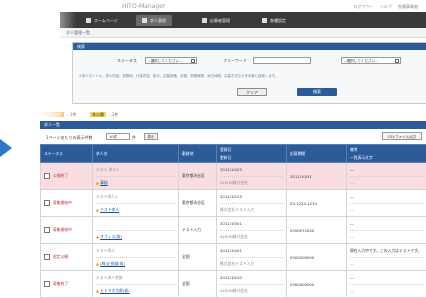 This screenshot has width=426, height=298. What do you see at coordinates (282, 60) in the screenshot?
I see `keyword-input` at bounding box center [282, 60].